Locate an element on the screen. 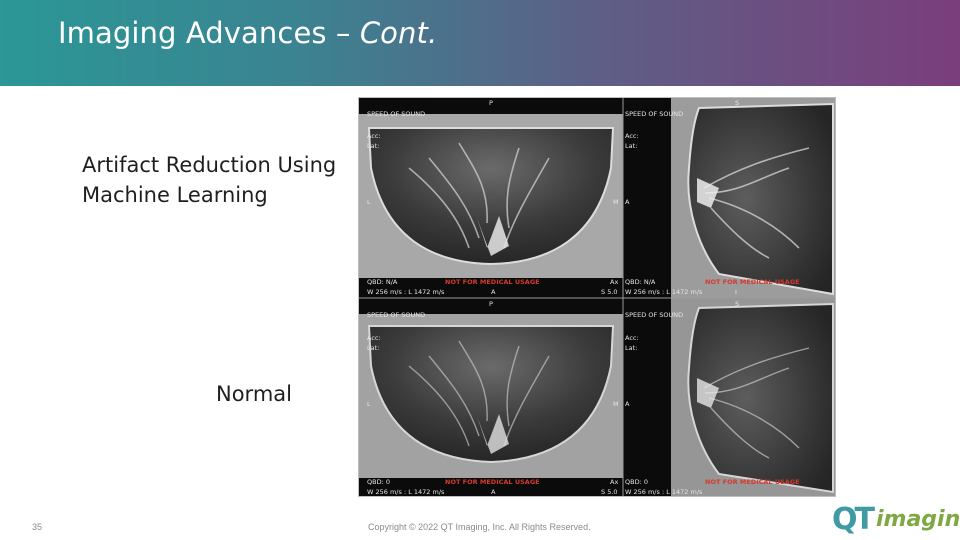  slide-title-italic: Cont. is located at coordinates (398, 33).